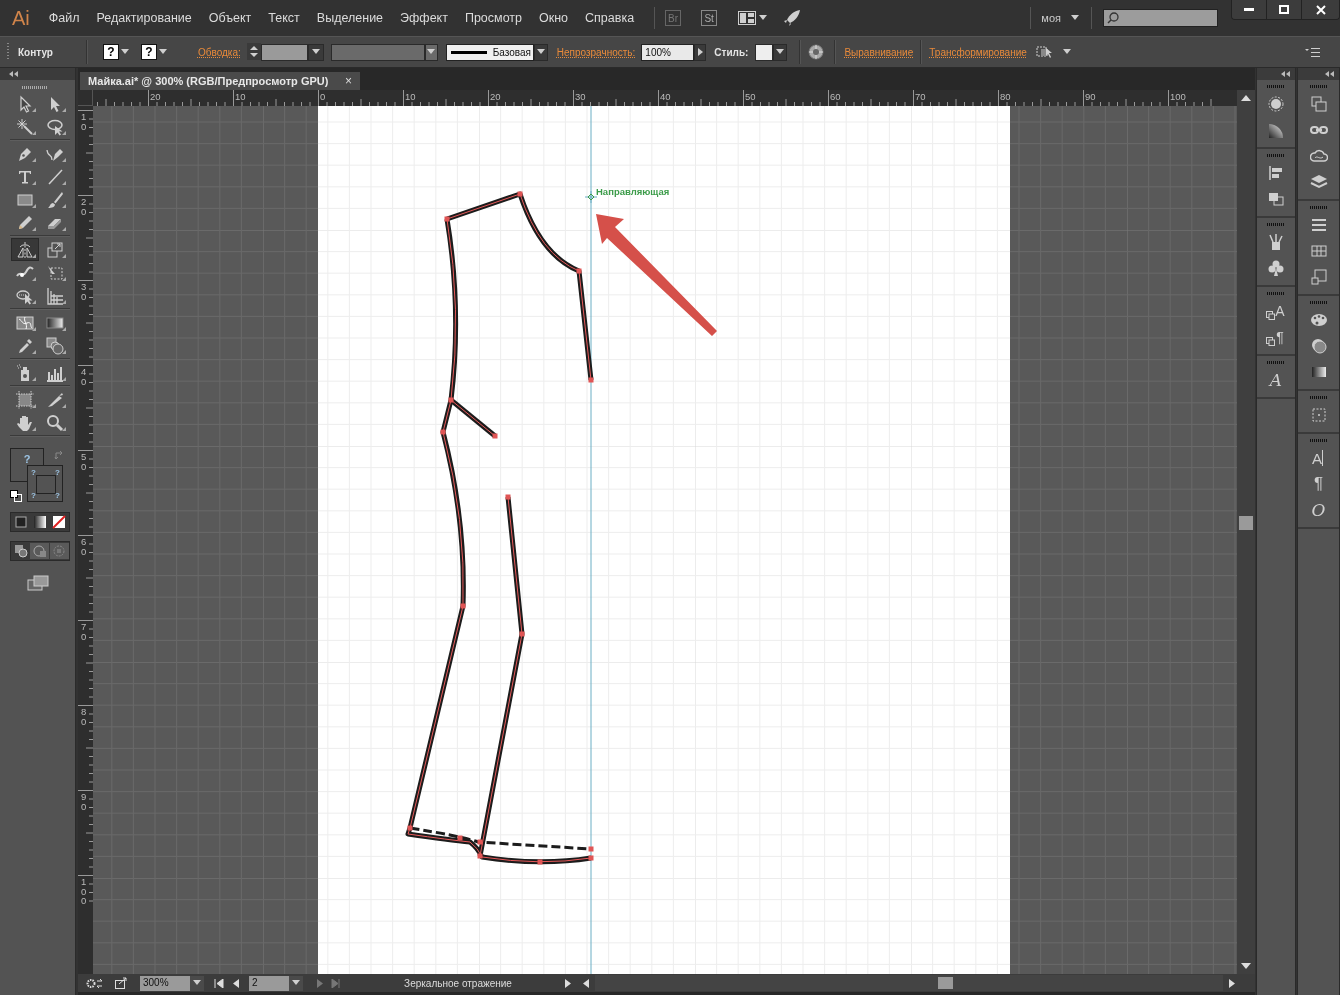 The image size is (1340, 995). Describe the element at coordinates (219, 52) in the screenshot. I see `stroke-link: Обводка:` at that location.